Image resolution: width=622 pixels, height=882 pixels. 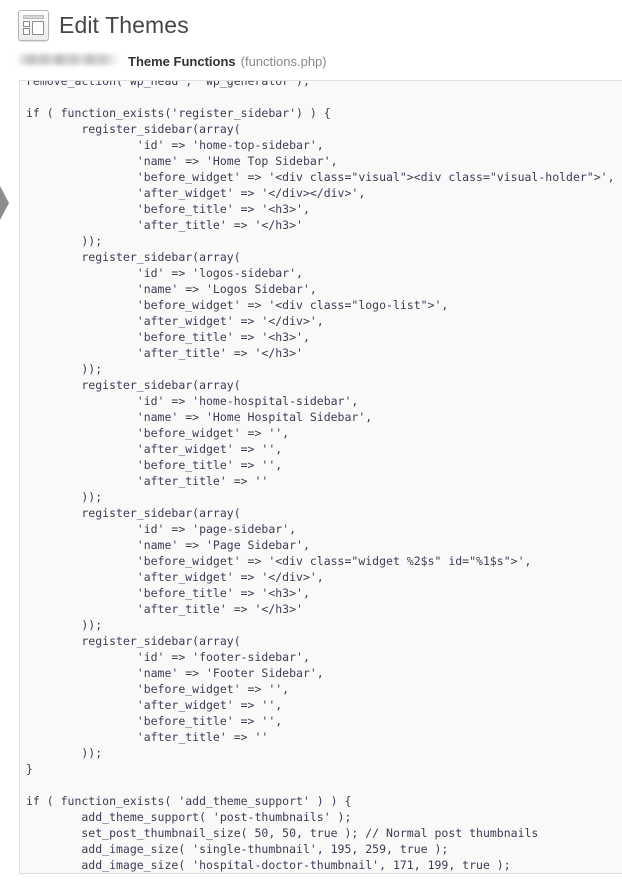 I want to click on icon-top-bar, so click(x=33, y=16).